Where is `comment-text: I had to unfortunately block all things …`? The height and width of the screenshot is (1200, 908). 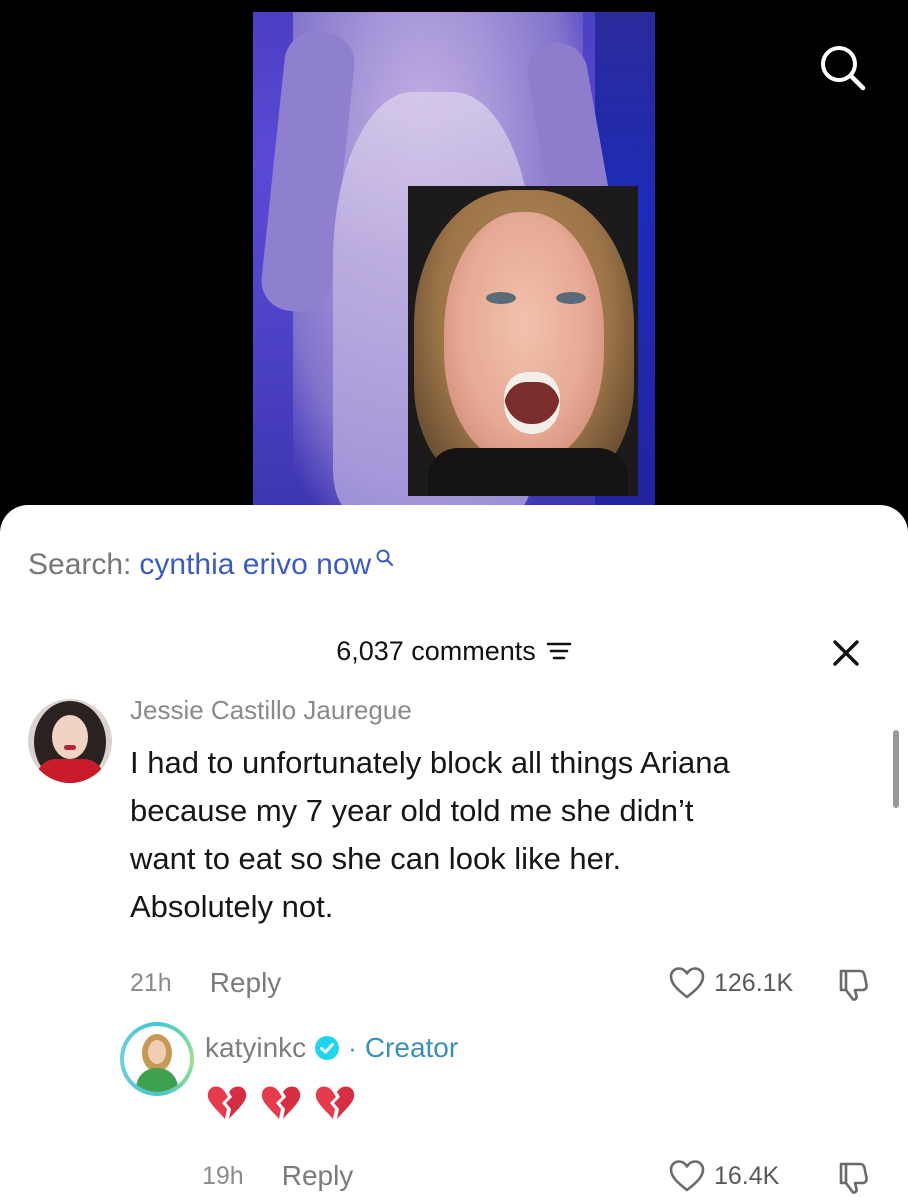 comment-text: I had to unfortunately block all things … is located at coordinates (500, 835).